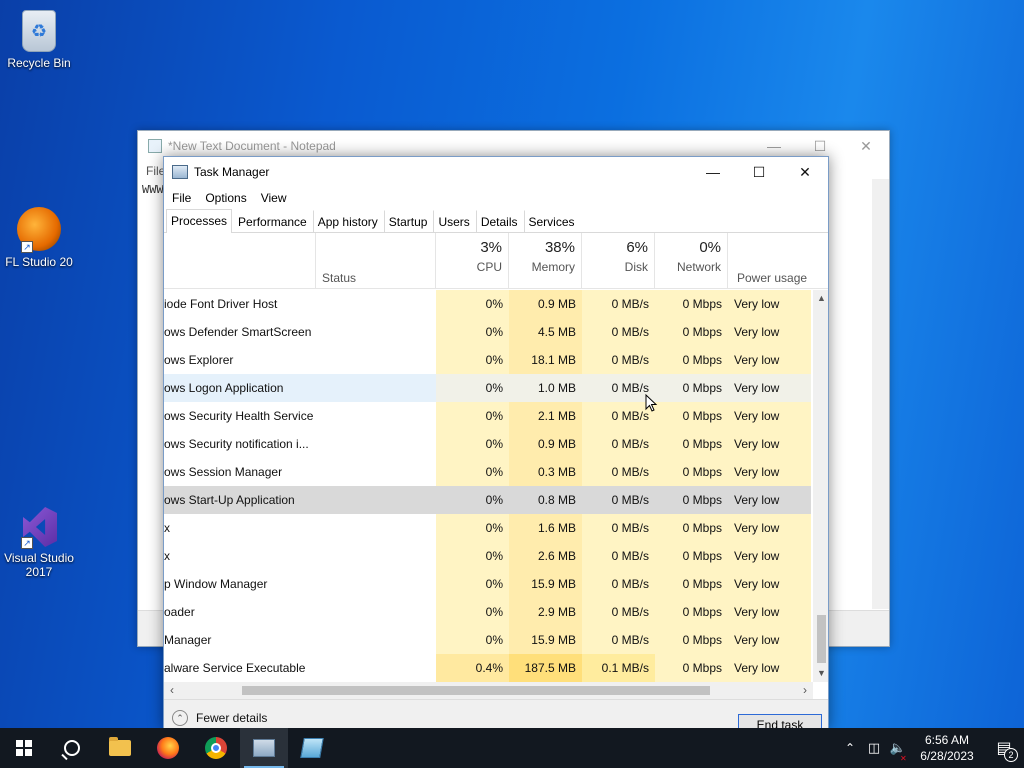  What do you see at coordinates (488, 640) in the screenshot?
I see `process-row: Manager 0% 15.9 MB 0 MB/s 0 Mbps Very low` at bounding box center [488, 640].